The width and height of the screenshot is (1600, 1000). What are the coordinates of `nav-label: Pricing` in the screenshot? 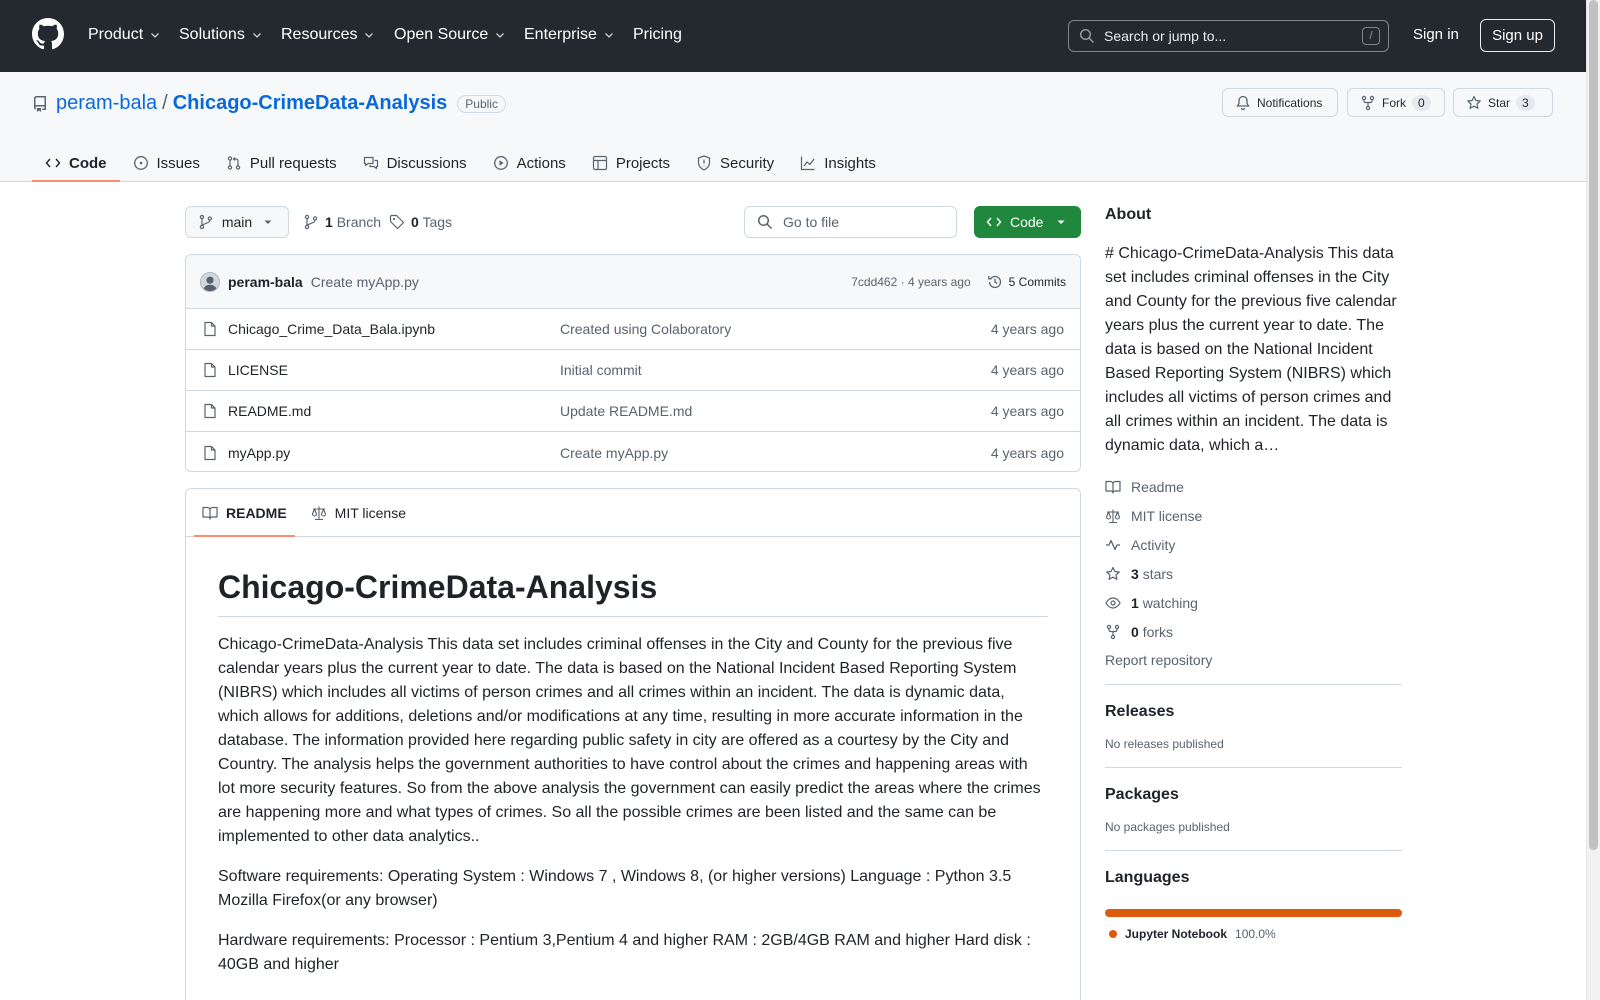 It's located at (657, 34).